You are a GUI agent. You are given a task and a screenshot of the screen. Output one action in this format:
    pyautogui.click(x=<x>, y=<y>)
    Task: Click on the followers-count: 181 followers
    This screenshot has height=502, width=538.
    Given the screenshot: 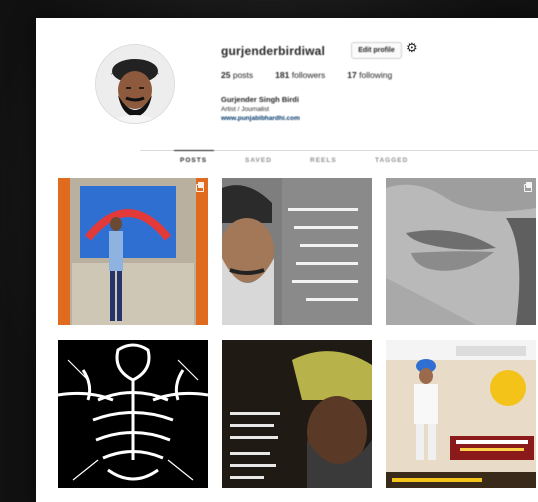 What is the action you would take?
    pyautogui.click(x=300, y=75)
    